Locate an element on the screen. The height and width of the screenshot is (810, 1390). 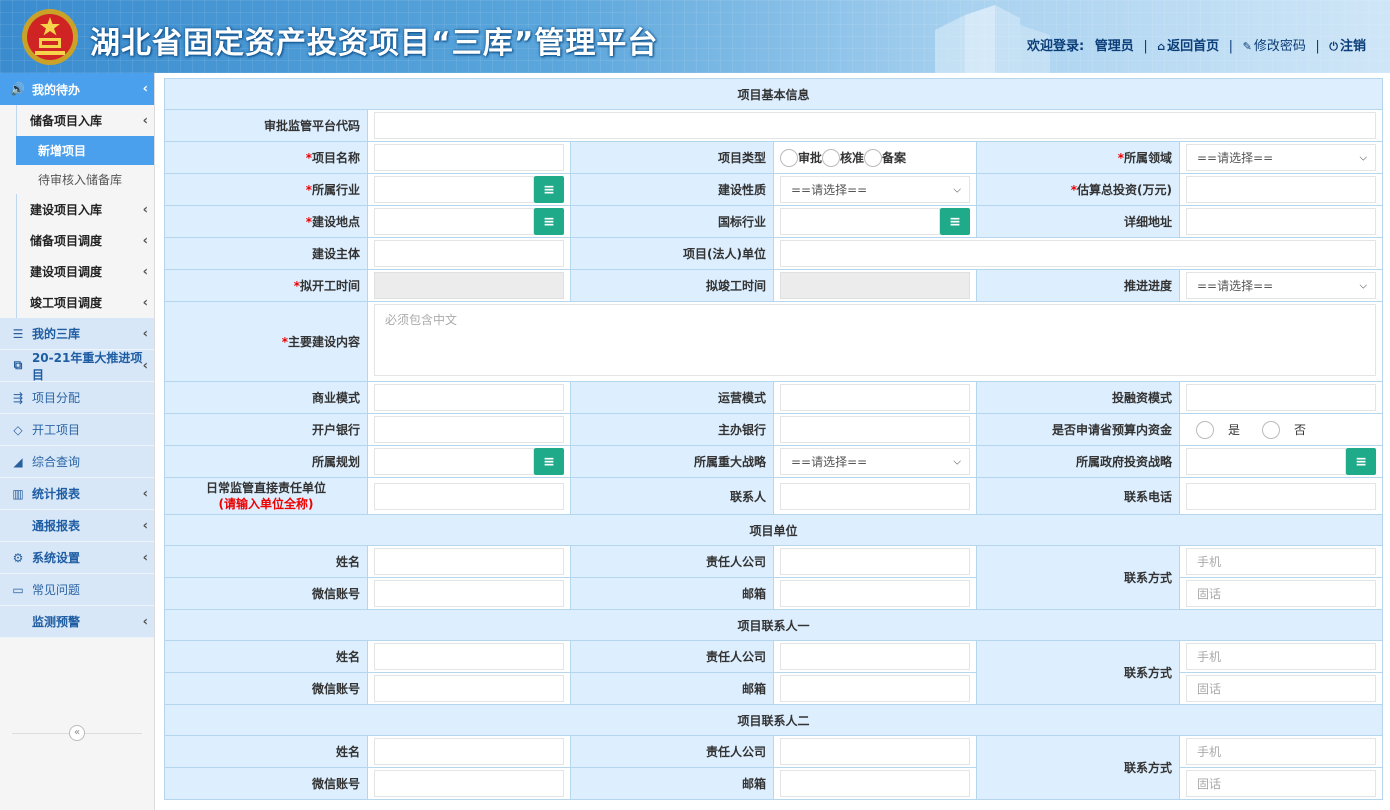
unit-mobile-input is located at coordinates (1281, 561).